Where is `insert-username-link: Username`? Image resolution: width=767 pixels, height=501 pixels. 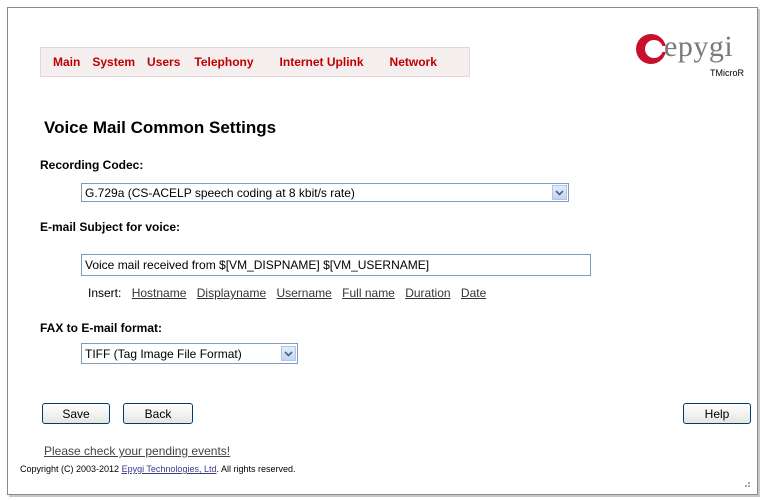 insert-username-link: Username is located at coordinates (303, 293).